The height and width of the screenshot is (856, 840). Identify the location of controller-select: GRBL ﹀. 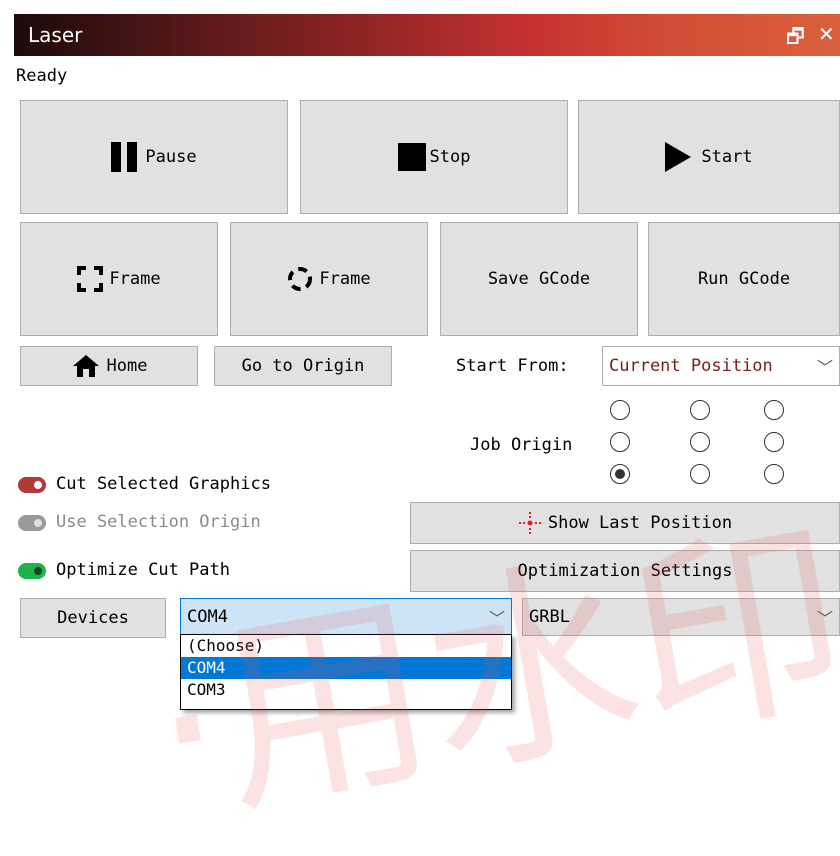
(681, 617).